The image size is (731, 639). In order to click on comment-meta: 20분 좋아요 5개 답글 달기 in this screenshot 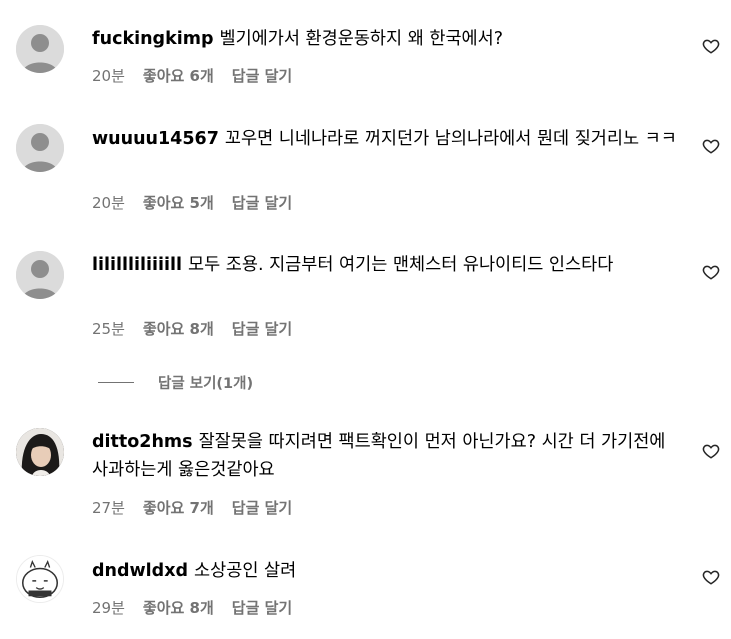, I will do `click(192, 203)`.